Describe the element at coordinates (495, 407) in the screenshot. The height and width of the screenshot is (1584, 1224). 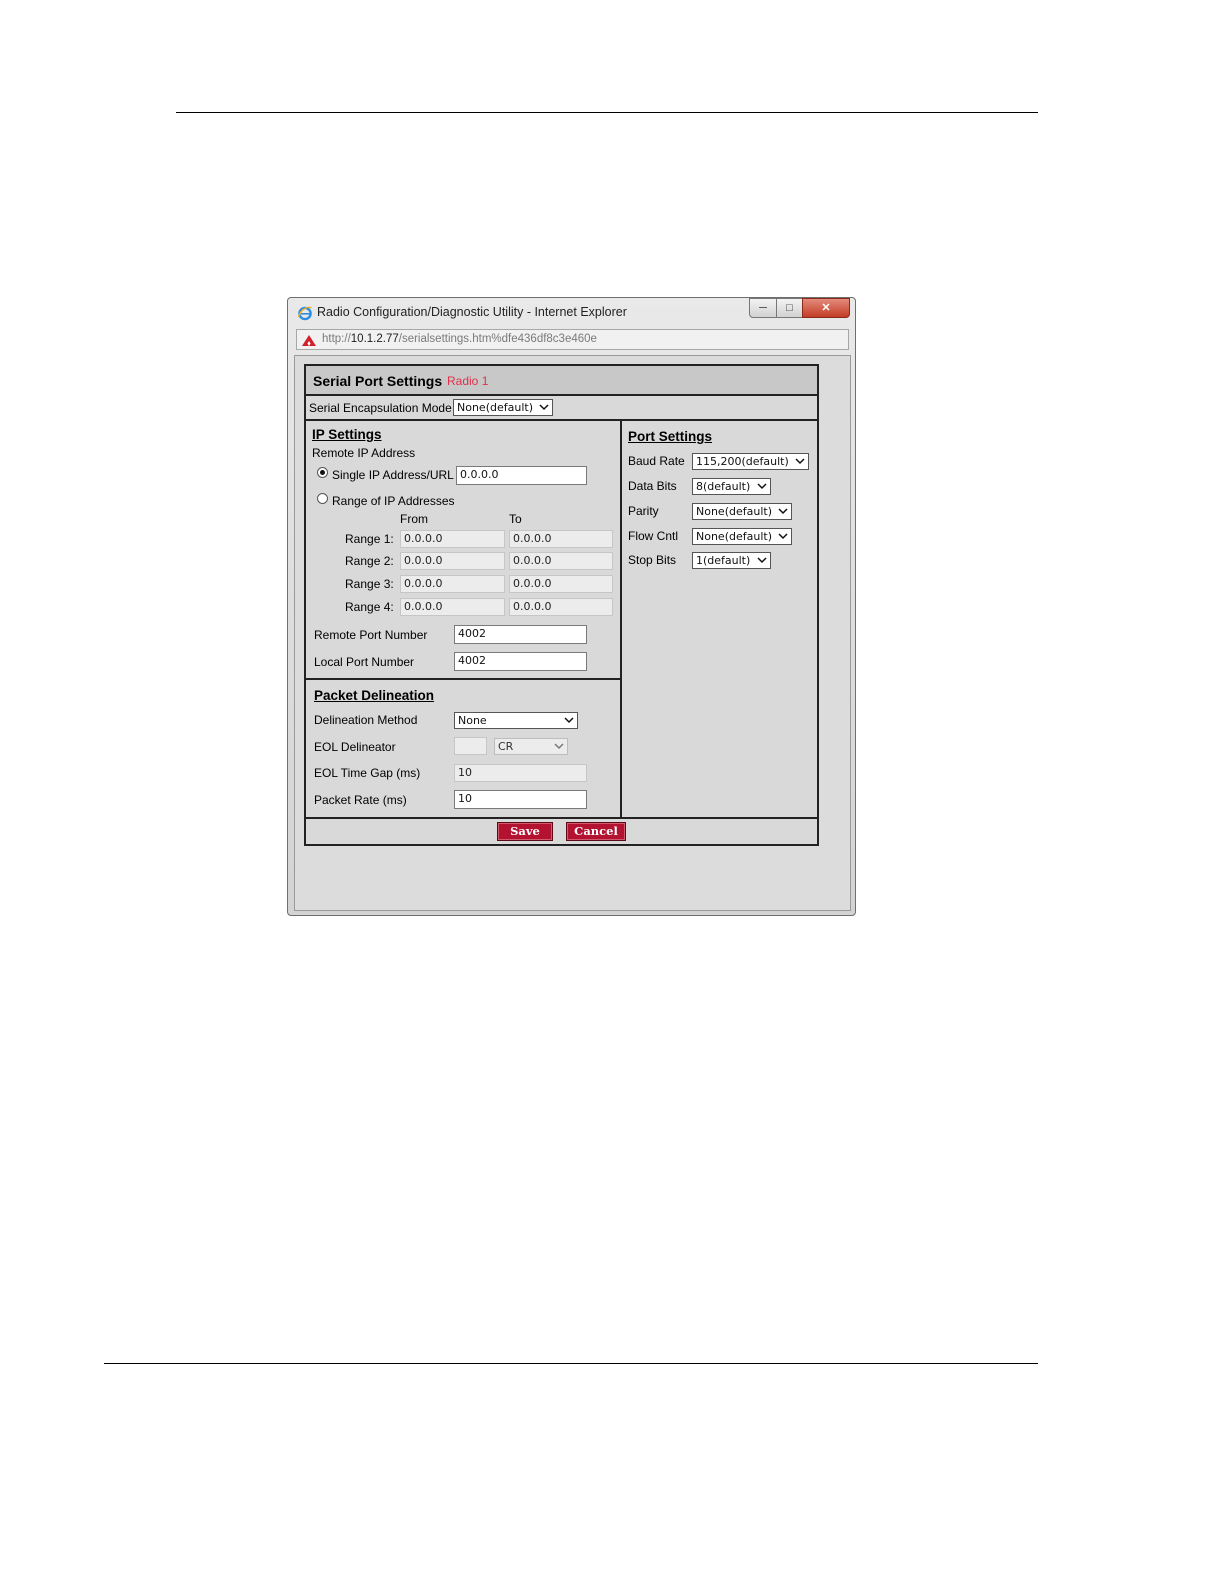
I see `encapsulation-value: None(default)` at that location.